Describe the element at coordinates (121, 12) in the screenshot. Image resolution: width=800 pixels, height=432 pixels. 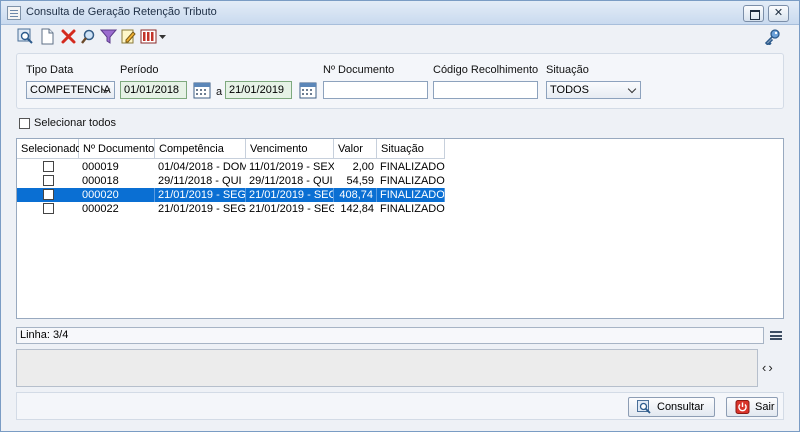
I see `window-title: Consulta de Geração Retenção Tributo` at that location.